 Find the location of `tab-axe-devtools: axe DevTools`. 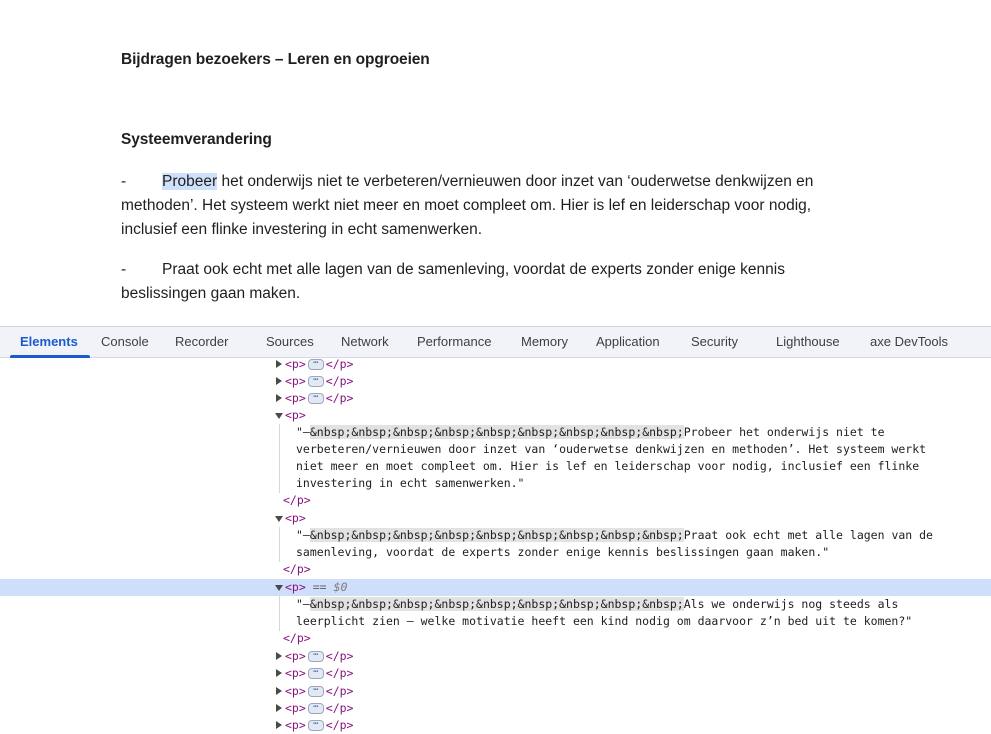

tab-axe-devtools: axe DevTools is located at coordinates (909, 342).